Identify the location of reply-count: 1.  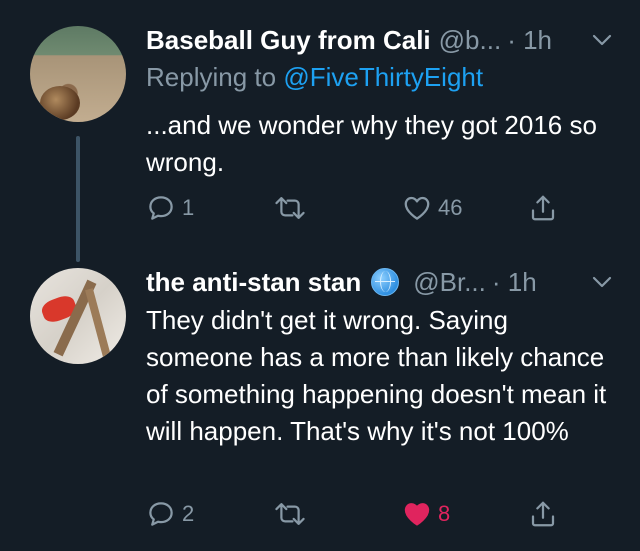
(188, 207).